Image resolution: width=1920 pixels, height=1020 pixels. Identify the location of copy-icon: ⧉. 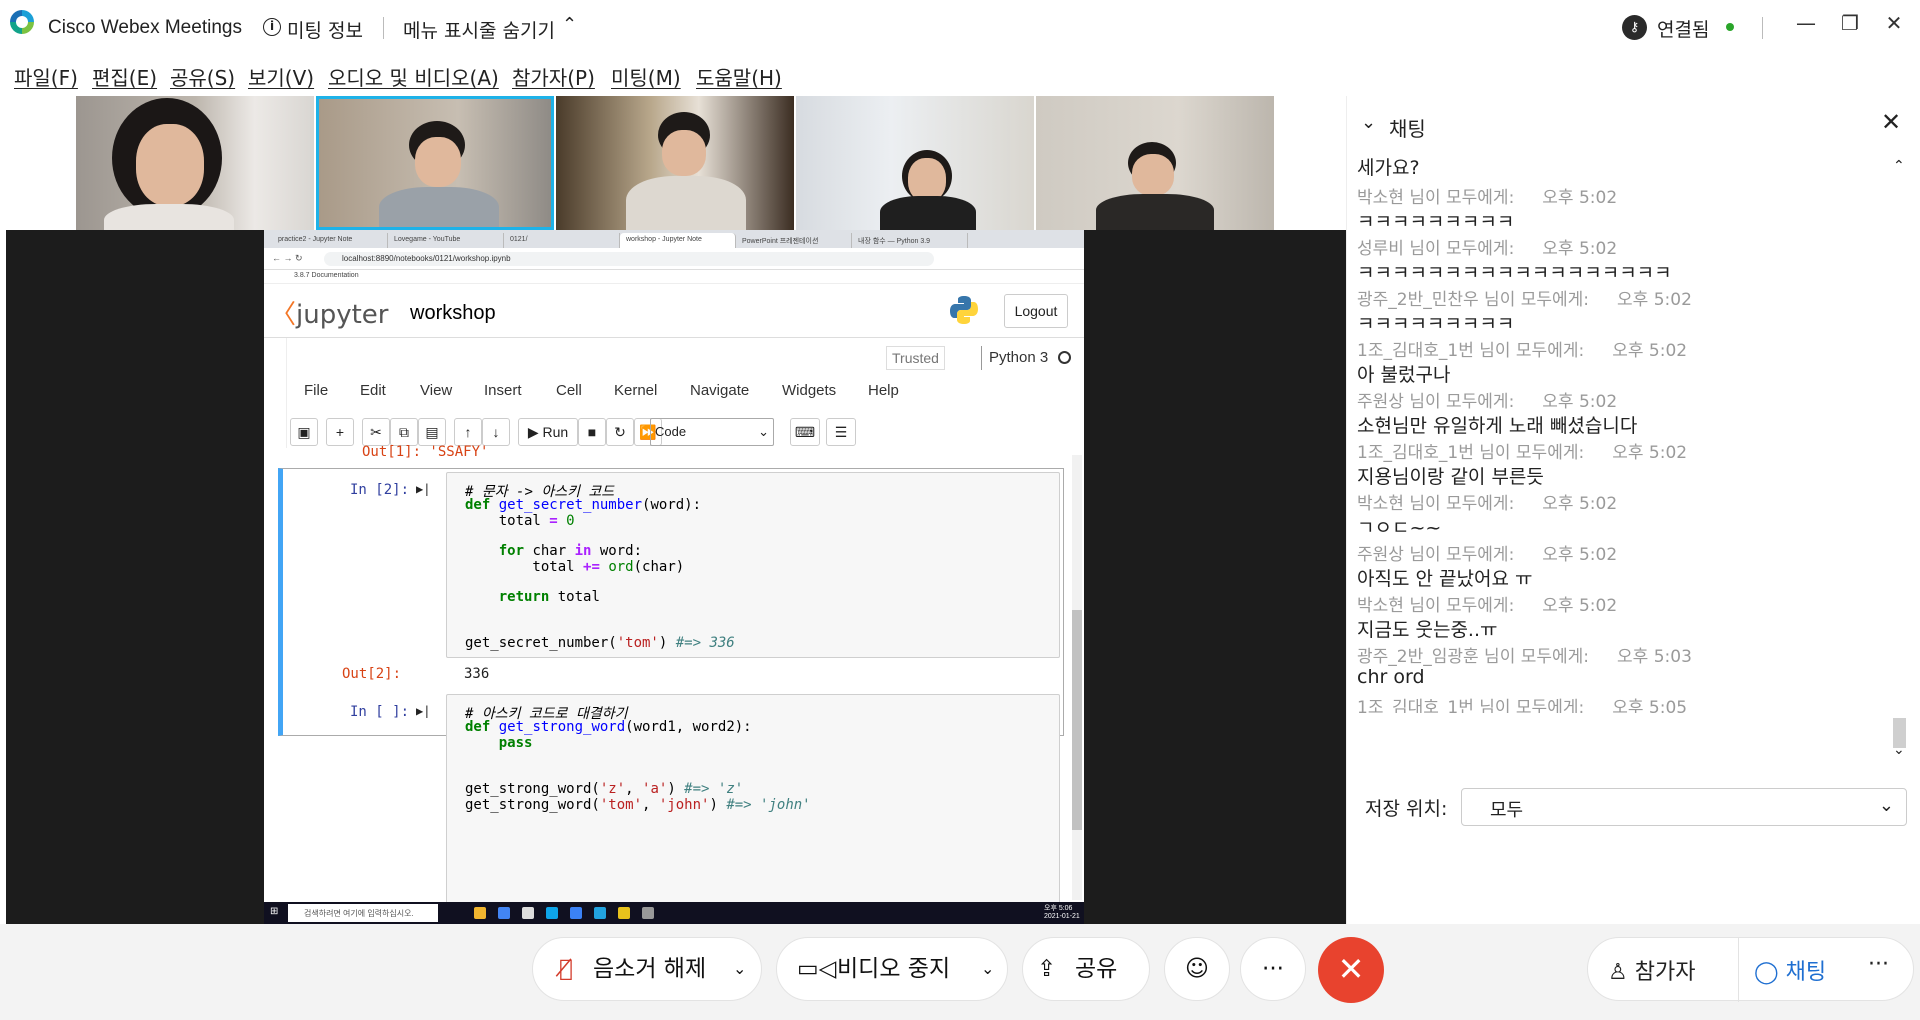
(404, 432).